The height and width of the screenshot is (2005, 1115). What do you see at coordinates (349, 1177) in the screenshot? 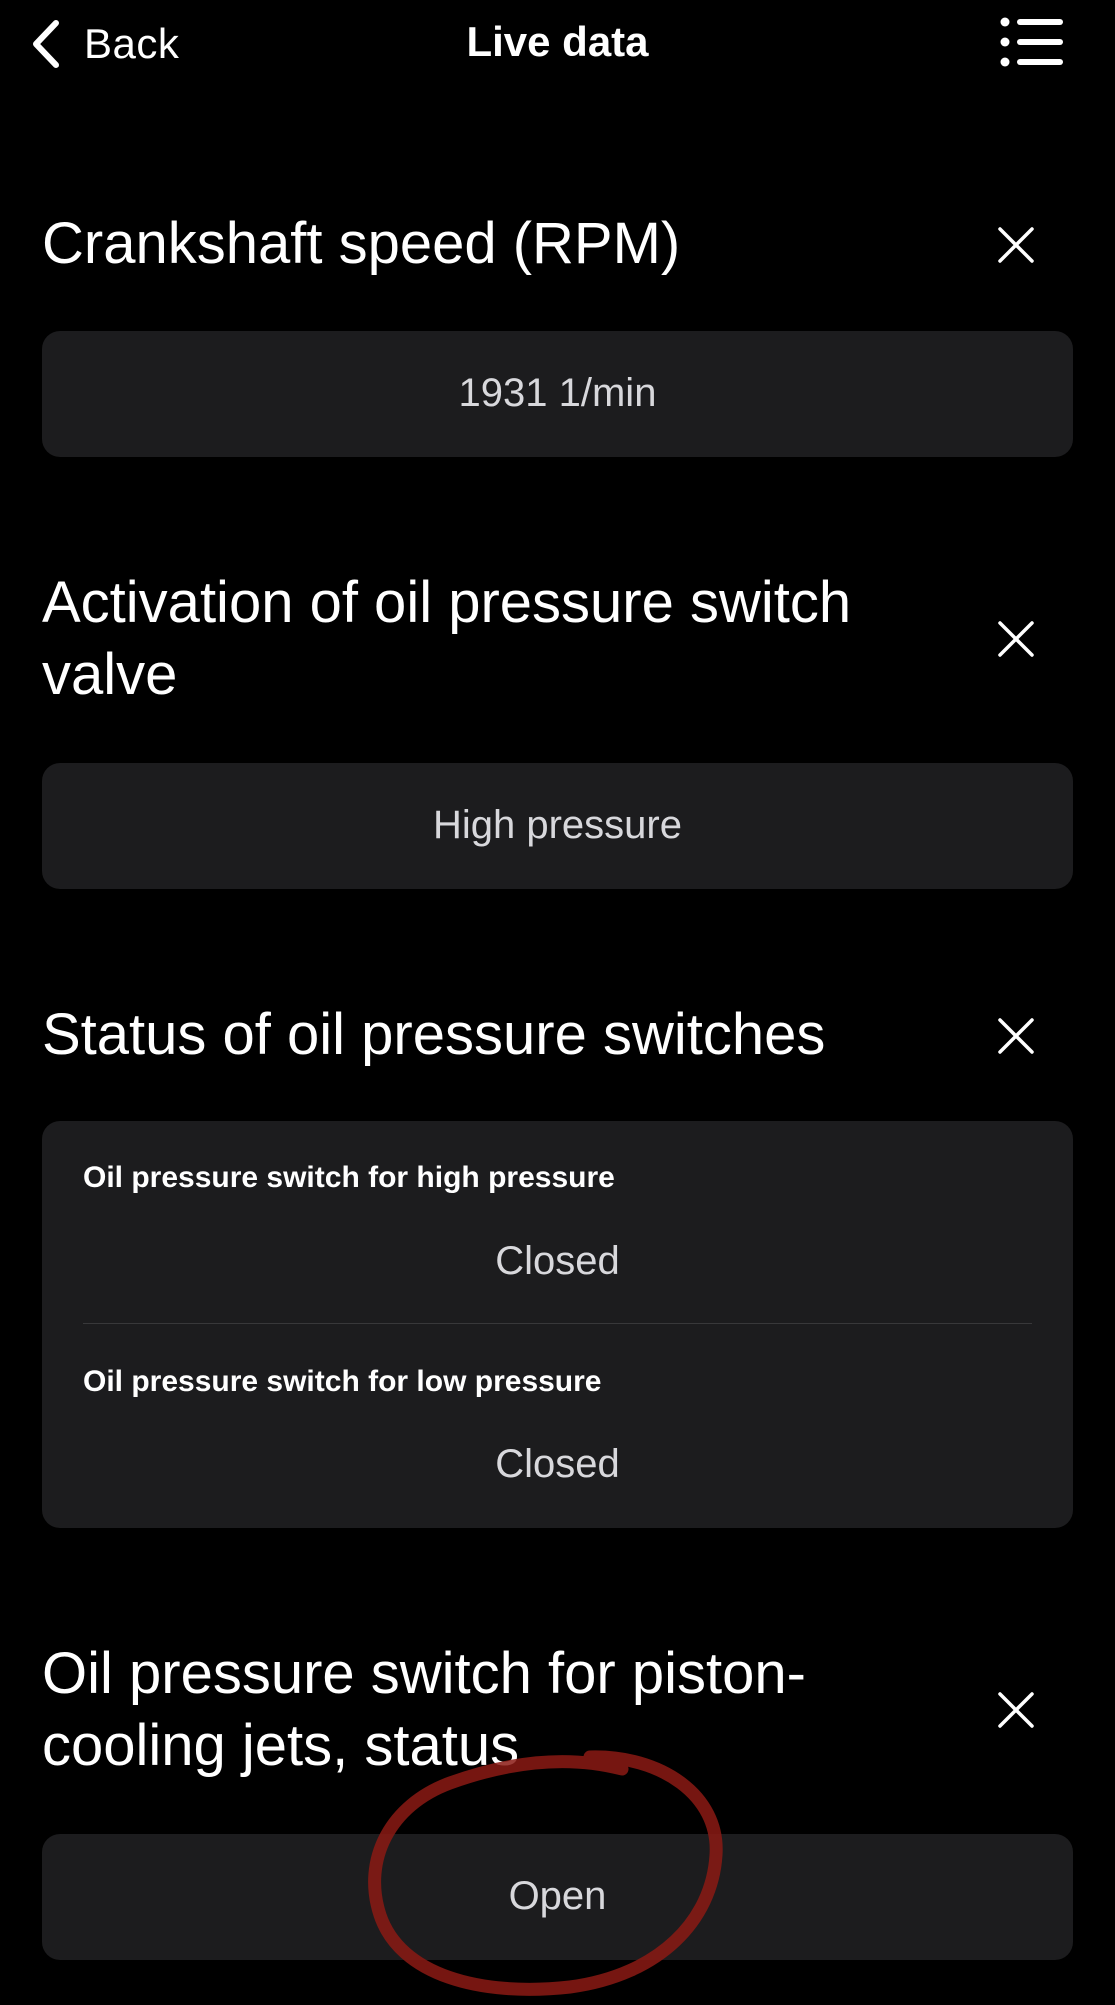
I see `sub-label-high-pressure-switch: Oil pressure switch for high pressure` at bounding box center [349, 1177].